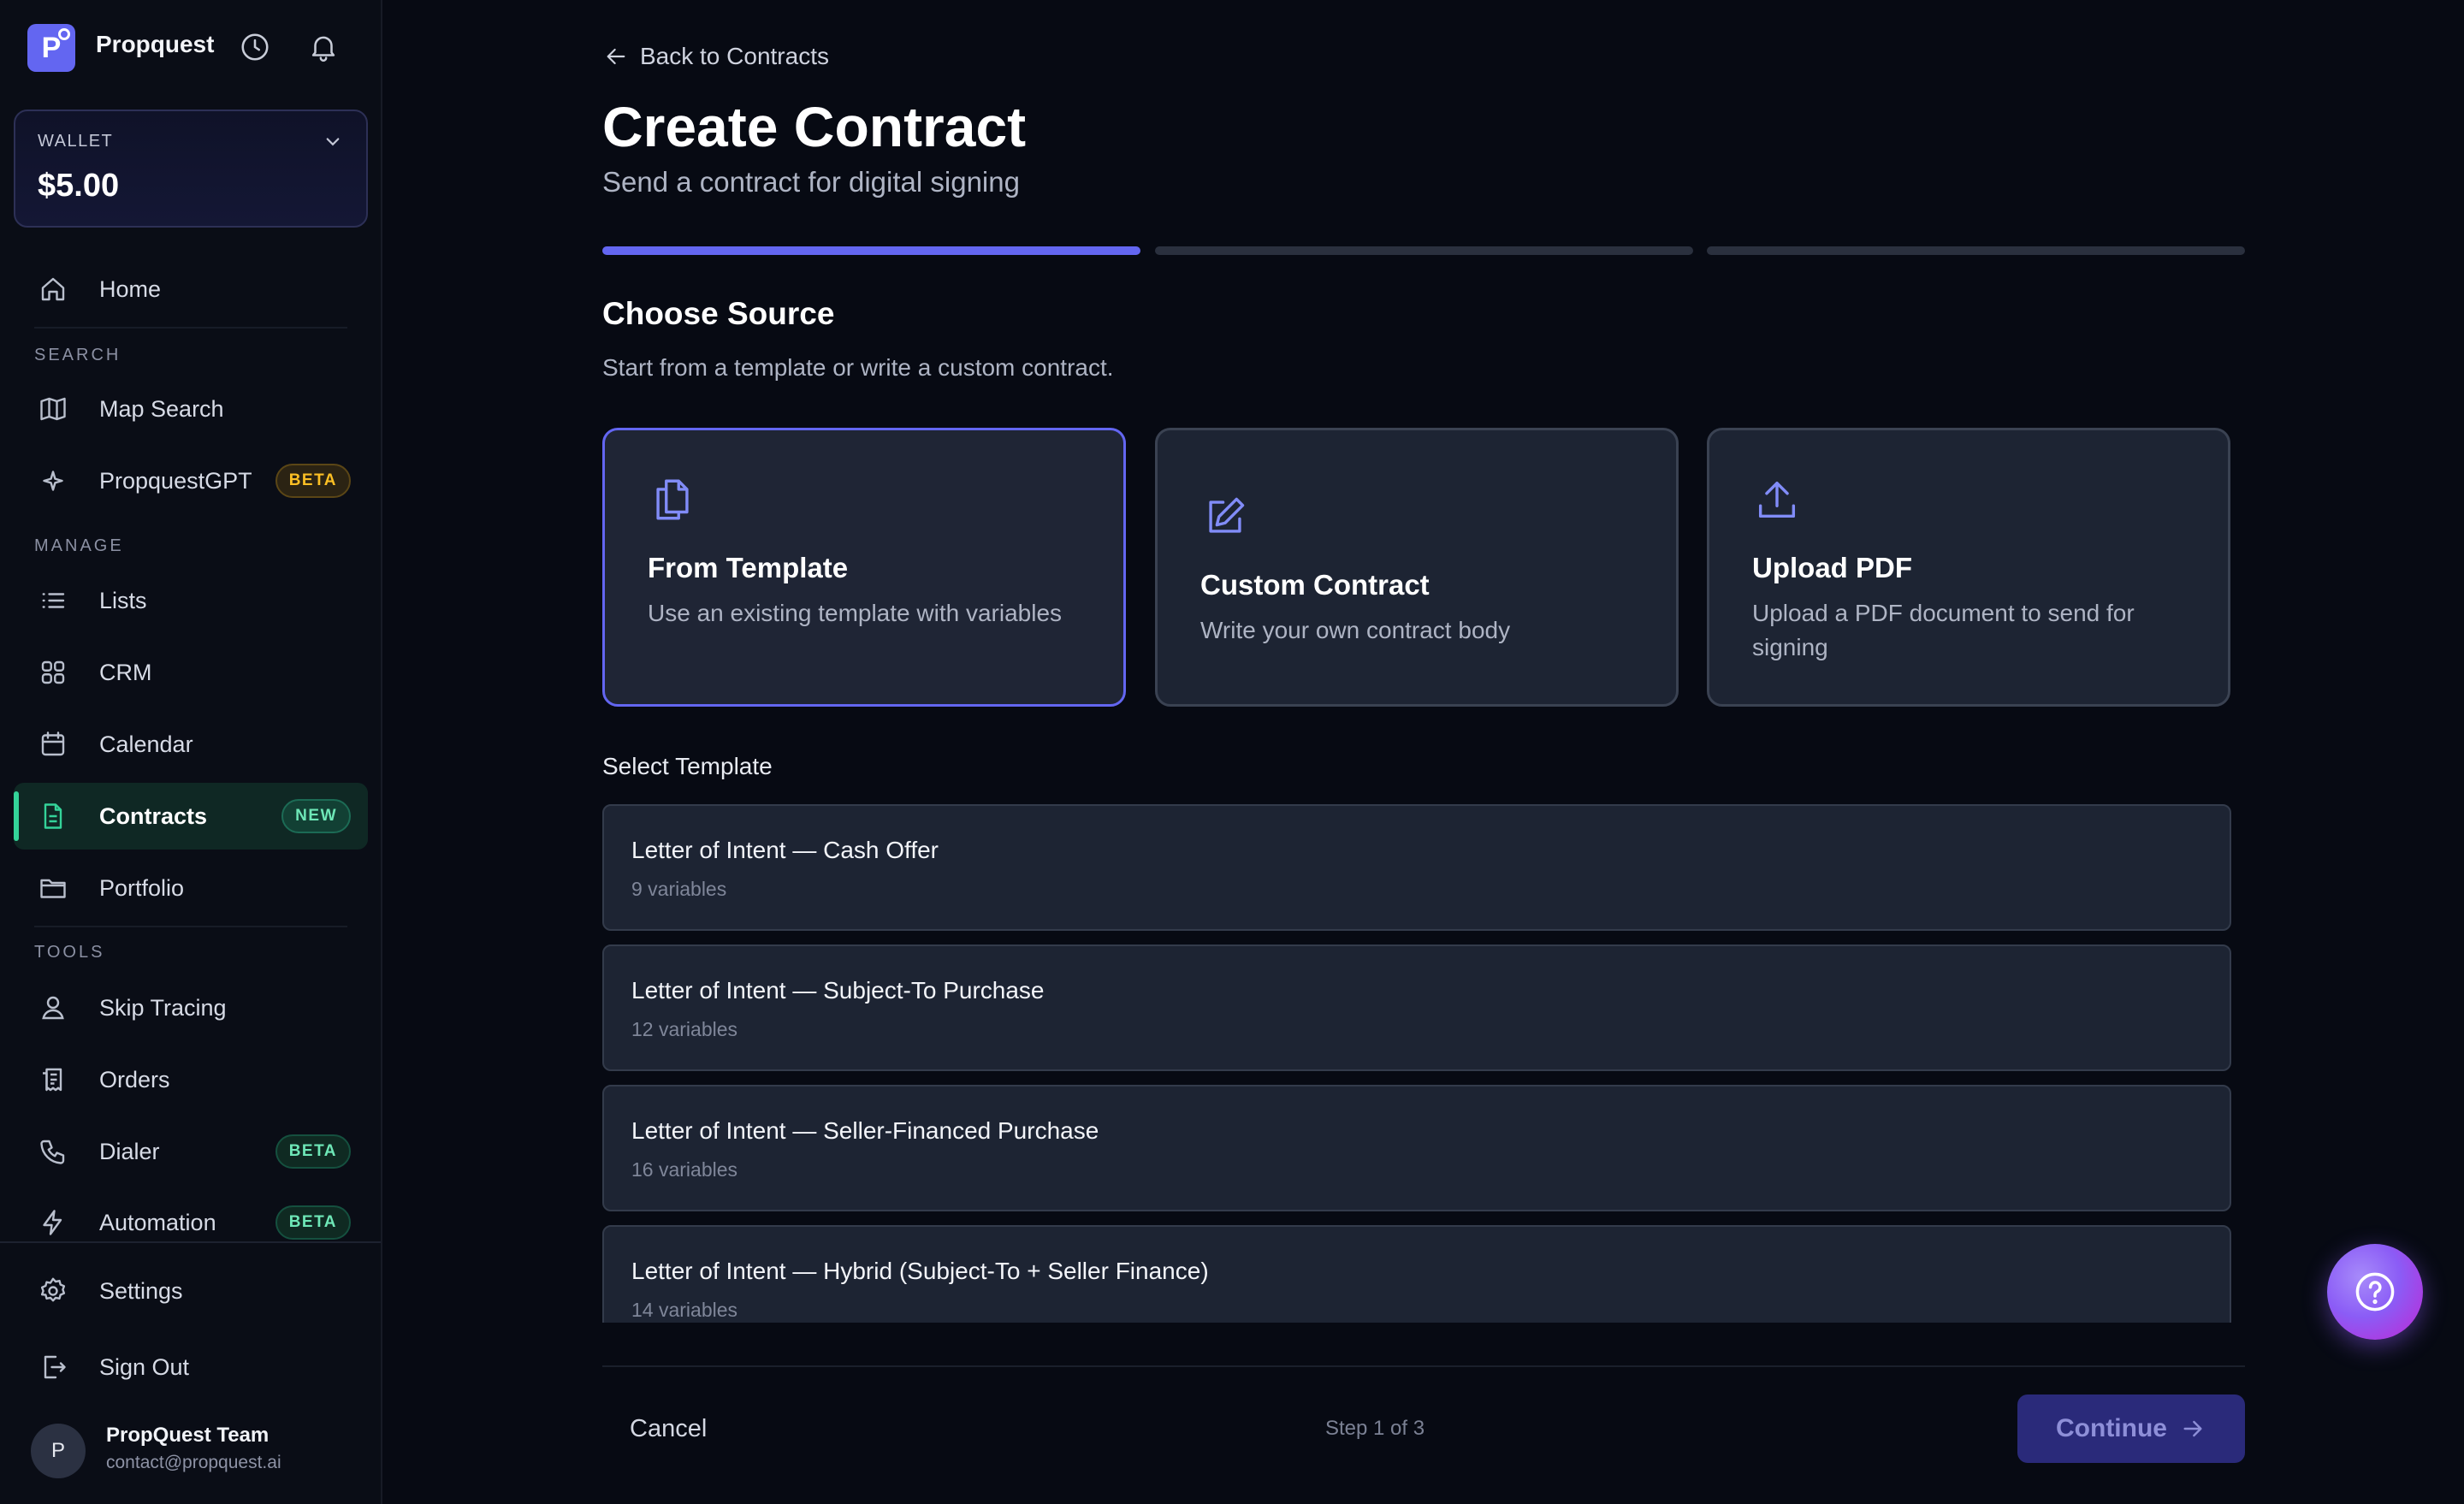  I want to click on avatar: P, so click(58, 1451).